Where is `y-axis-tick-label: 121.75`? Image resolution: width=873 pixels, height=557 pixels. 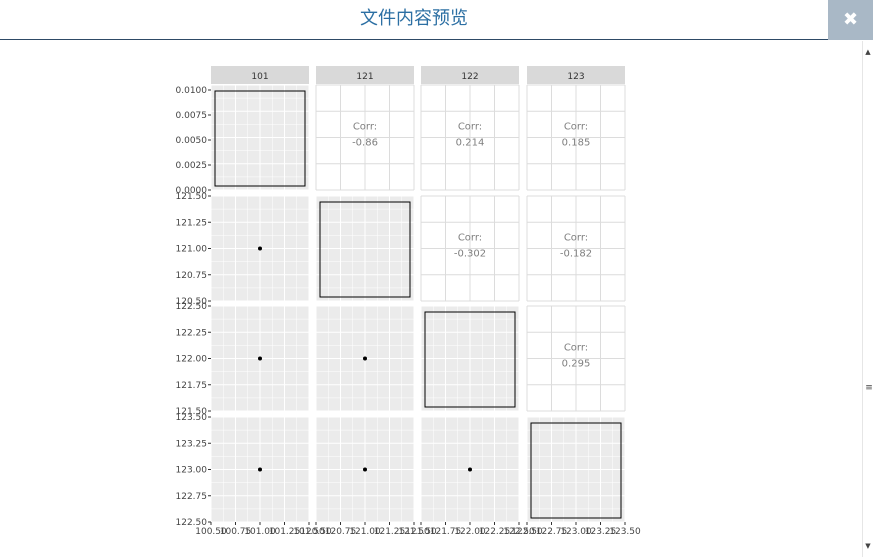
y-axis-tick-label: 121.75 is located at coordinates (192, 386).